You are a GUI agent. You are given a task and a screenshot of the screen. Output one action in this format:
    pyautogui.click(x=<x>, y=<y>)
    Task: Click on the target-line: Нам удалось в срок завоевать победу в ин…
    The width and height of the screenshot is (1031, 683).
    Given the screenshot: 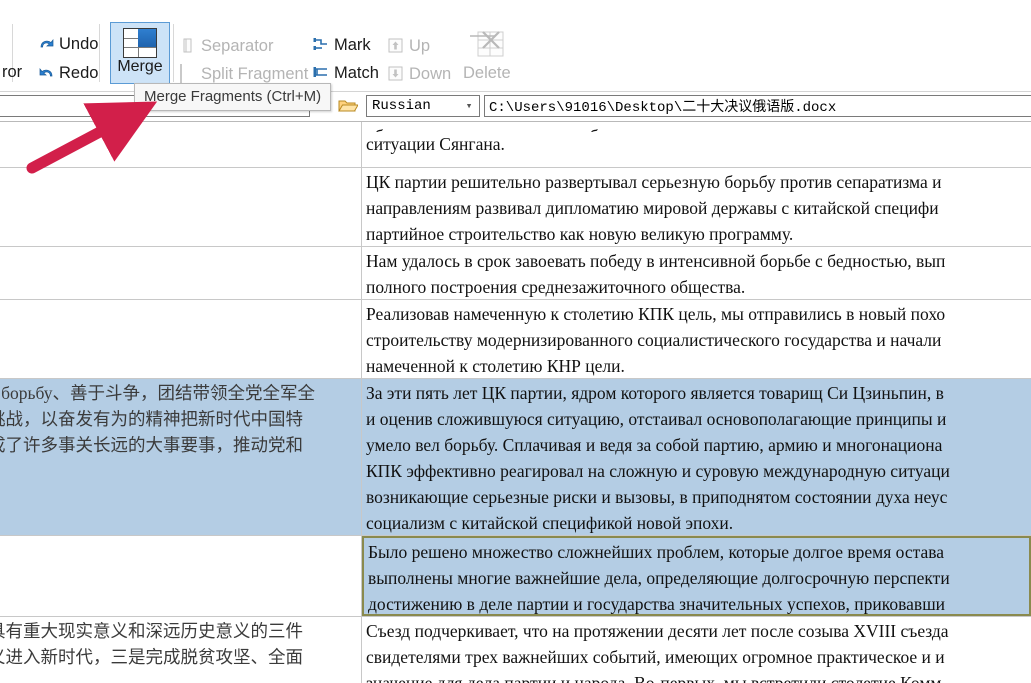 What is the action you would take?
    pyautogui.click(x=656, y=261)
    